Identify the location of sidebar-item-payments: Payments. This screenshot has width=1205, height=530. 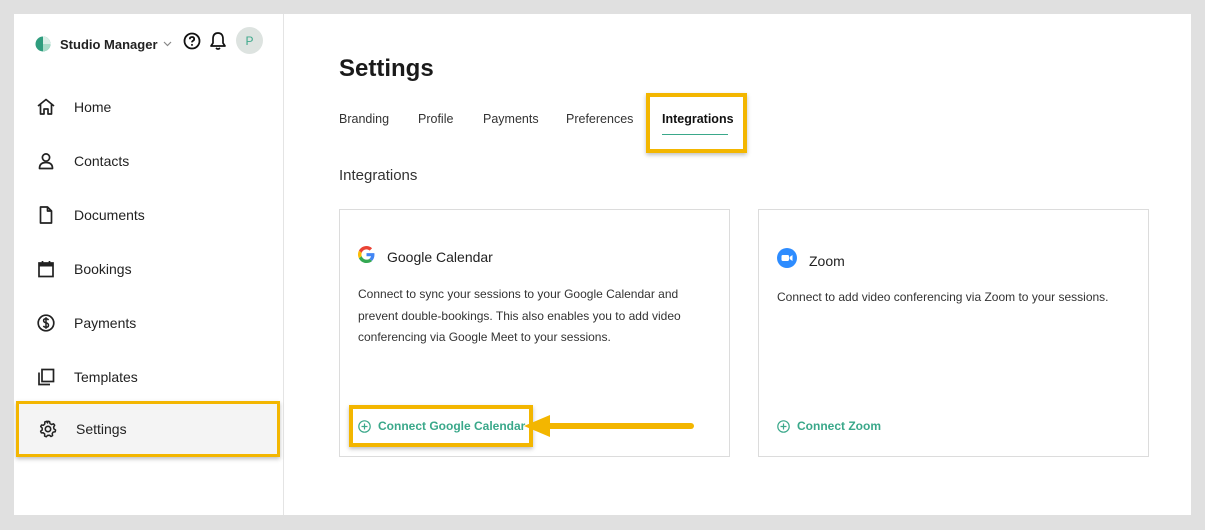
(148, 323).